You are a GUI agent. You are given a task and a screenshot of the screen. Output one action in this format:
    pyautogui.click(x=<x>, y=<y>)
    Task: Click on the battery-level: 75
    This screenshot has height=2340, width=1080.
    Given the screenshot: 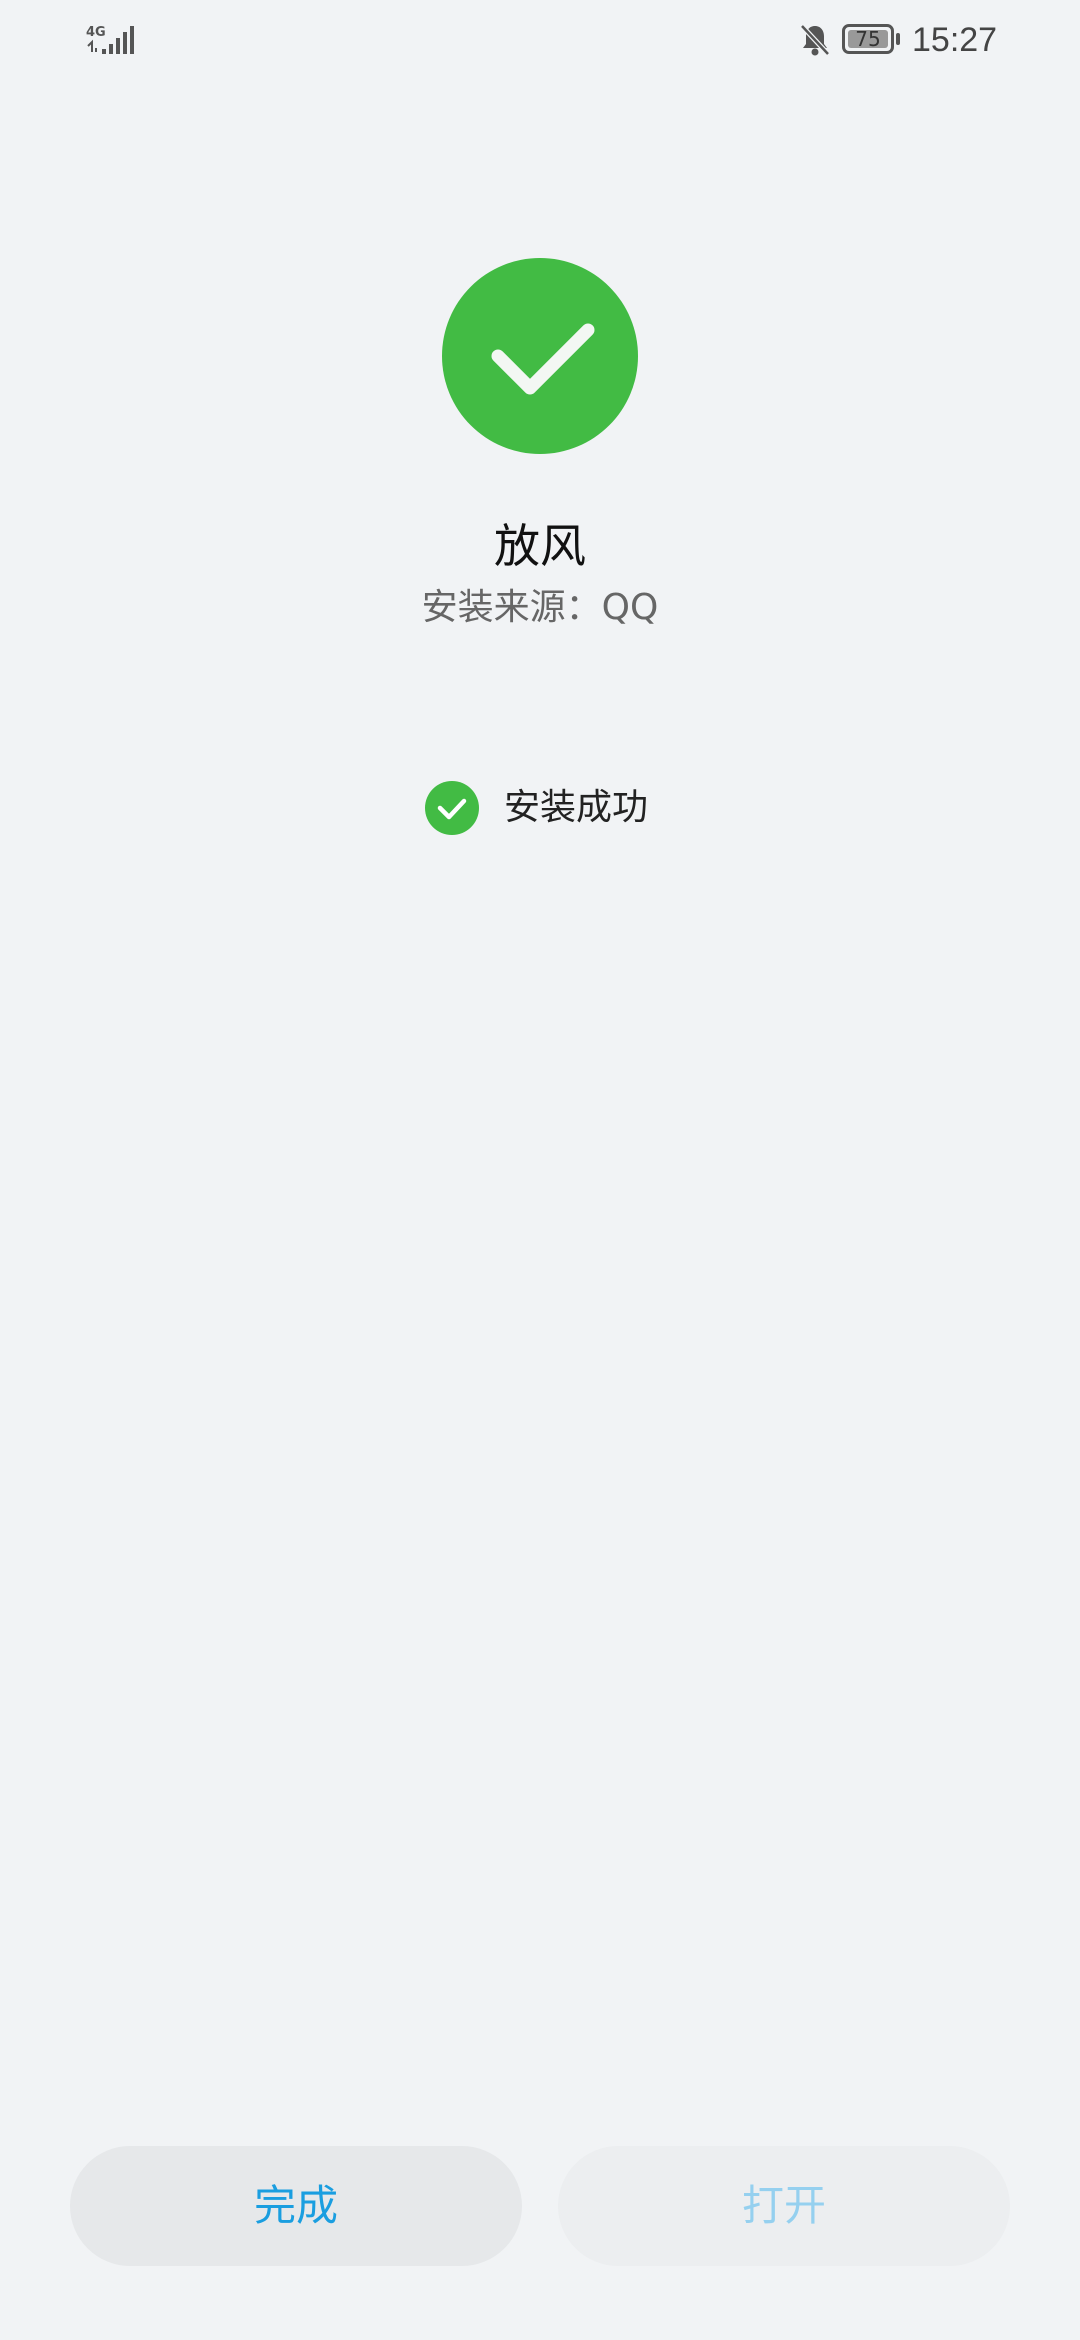 What is the action you would take?
    pyautogui.click(x=868, y=39)
    